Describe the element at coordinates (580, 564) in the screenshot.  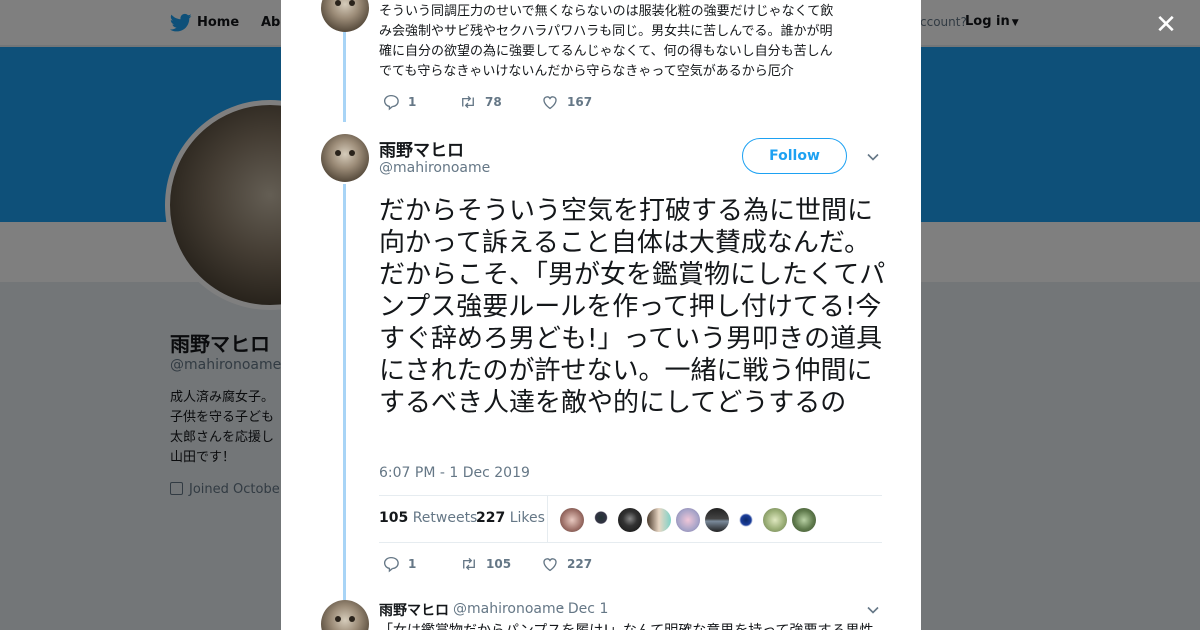
I see `like-count: 227` at that location.